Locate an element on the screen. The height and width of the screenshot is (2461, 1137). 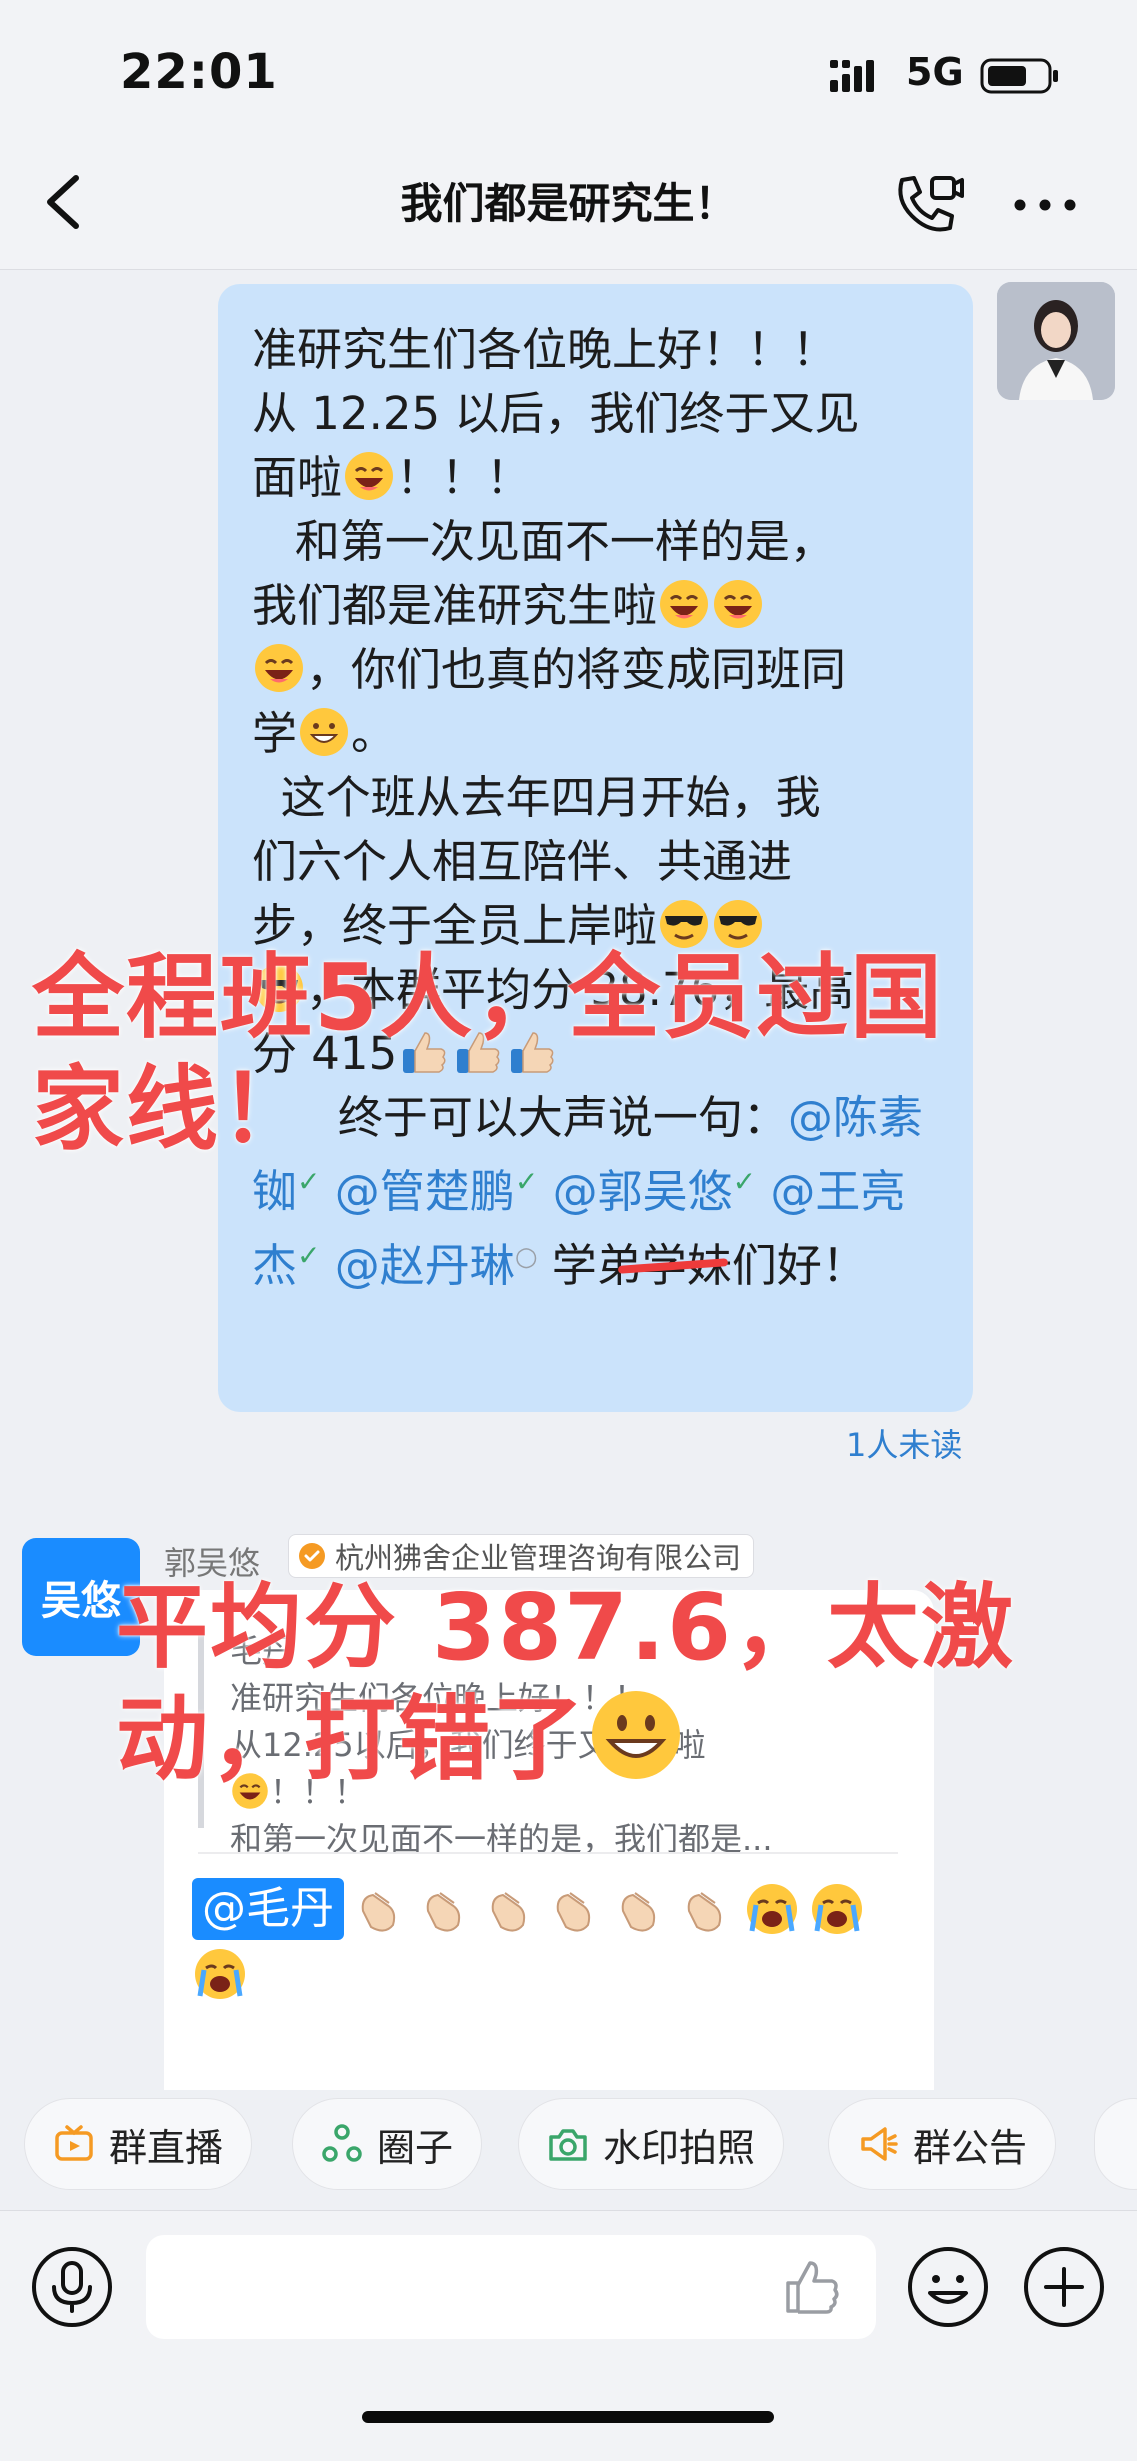
grinning-emoji-icon is located at coordinates (324, 732).